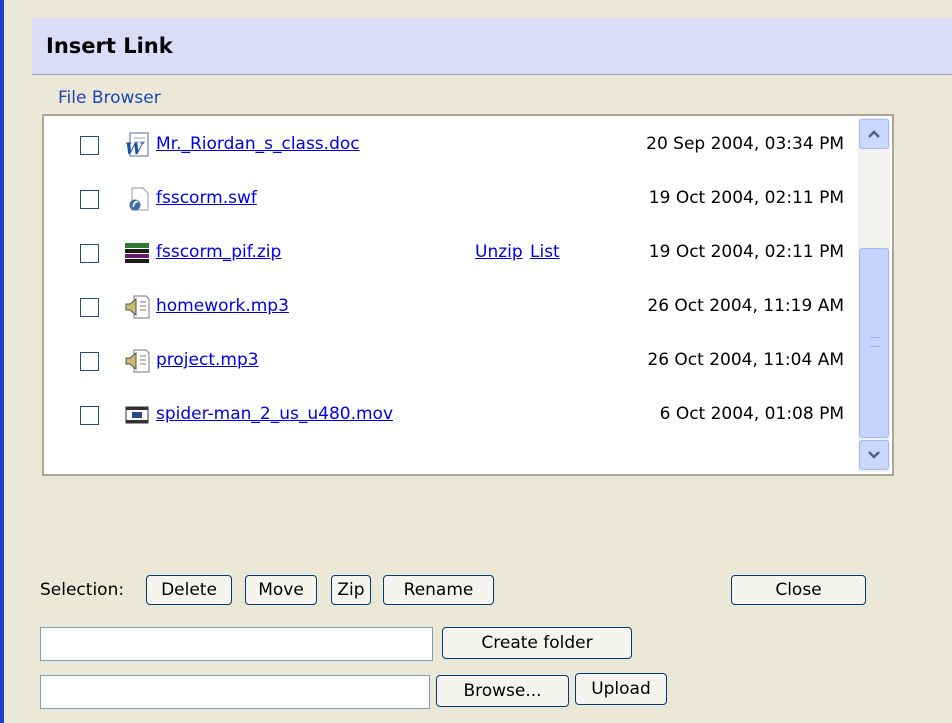  What do you see at coordinates (206, 198) in the screenshot?
I see `file-link: fsscorm.swf` at bounding box center [206, 198].